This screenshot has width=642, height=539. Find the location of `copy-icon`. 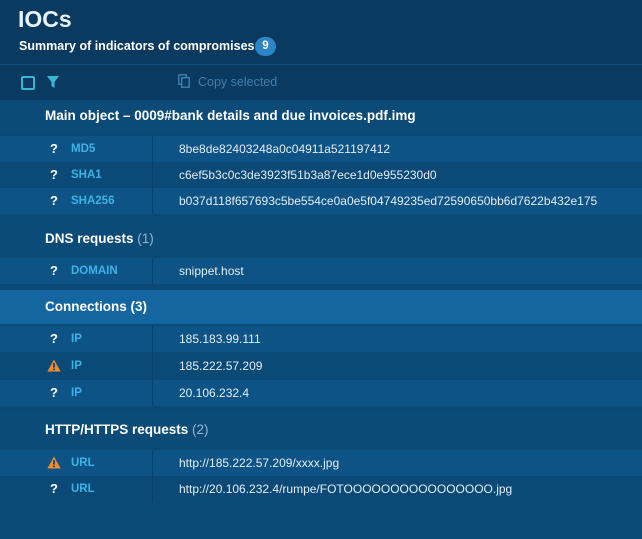

copy-icon is located at coordinates (184, 81).